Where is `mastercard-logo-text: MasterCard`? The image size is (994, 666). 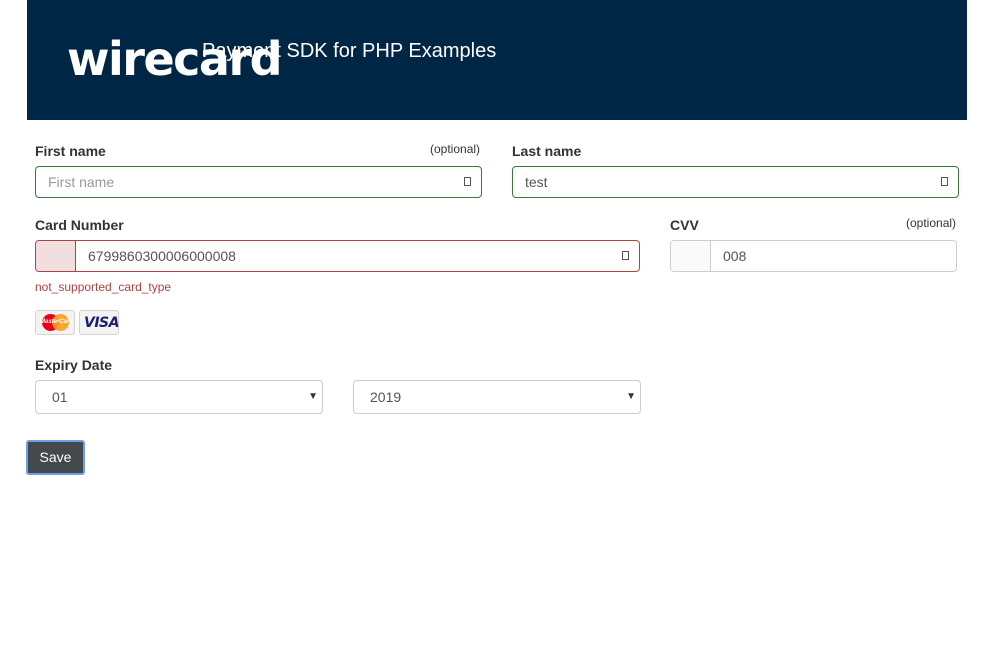
mastercard-logo-text: MasterCard is located at coordinates (57, 322).